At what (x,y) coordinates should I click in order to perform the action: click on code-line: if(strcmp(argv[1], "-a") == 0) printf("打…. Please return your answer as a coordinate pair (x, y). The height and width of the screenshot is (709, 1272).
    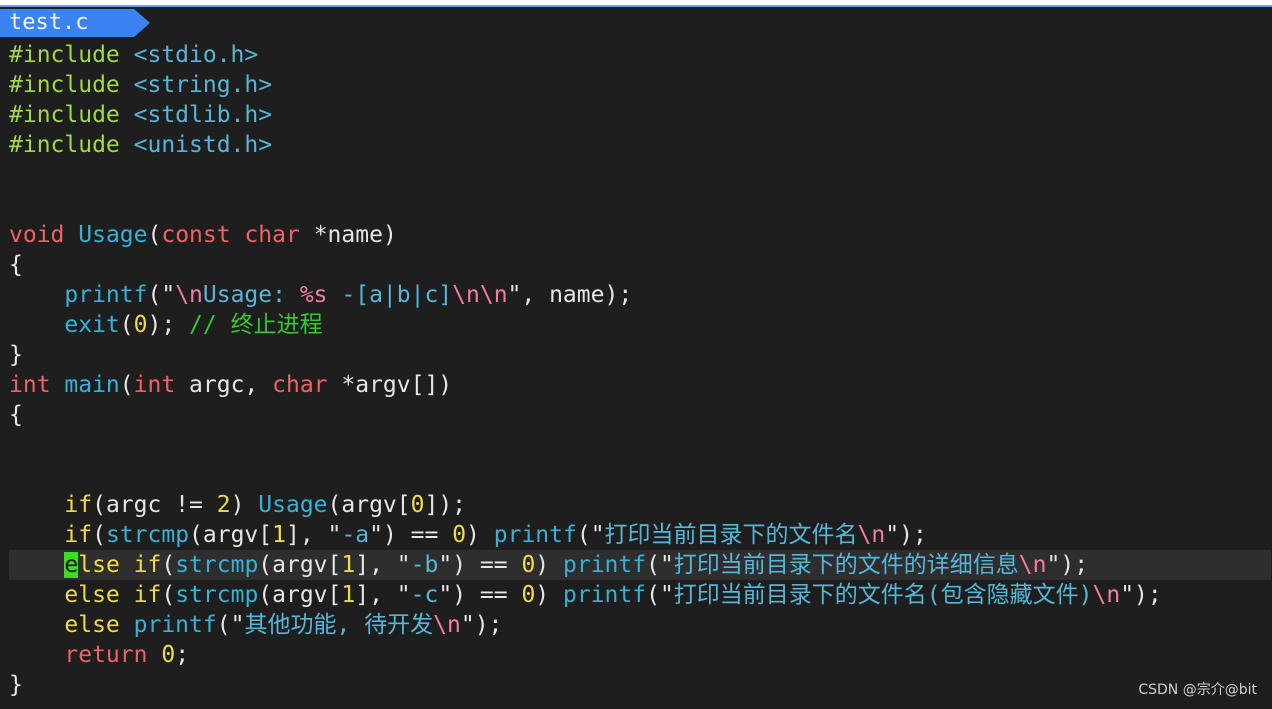
    Looking at the image, I should click on (640, 535).